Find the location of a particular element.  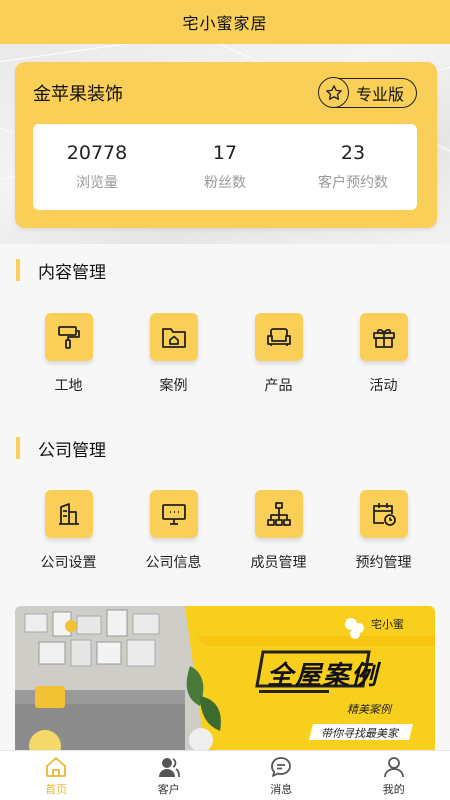

stat-value: 20778 is located at coordinates (97, 153).